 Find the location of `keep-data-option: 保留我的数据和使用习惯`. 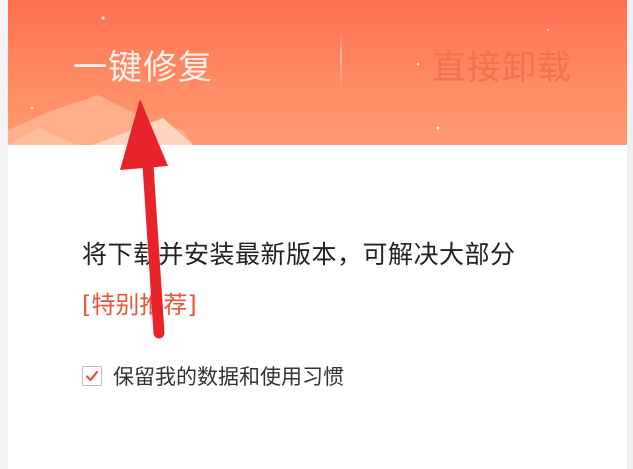

keep-data-option: 保留我的数据和使用习惯 is located at coordinates (213, 376).